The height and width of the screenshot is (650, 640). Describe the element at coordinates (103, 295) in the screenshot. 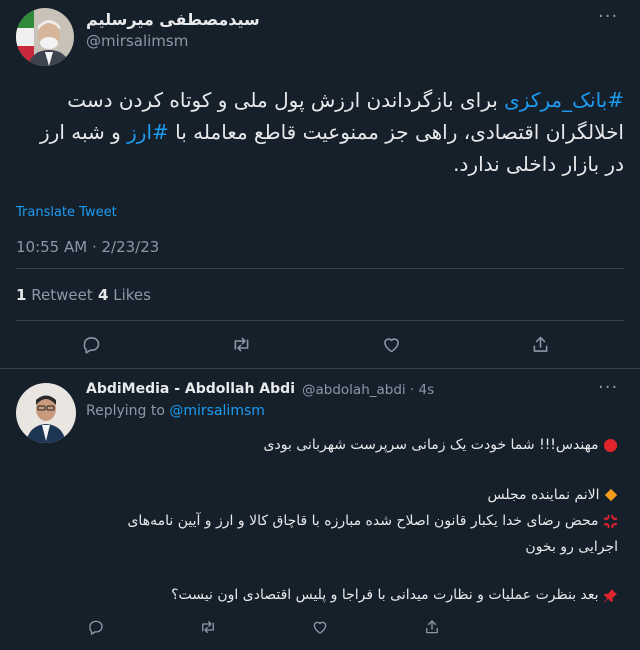

I see `likes-count: 4` at that location.